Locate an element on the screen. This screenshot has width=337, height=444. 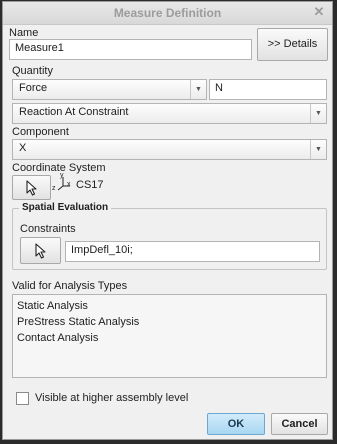
constraints-label: Constraints is located at coordinates (48, 229).